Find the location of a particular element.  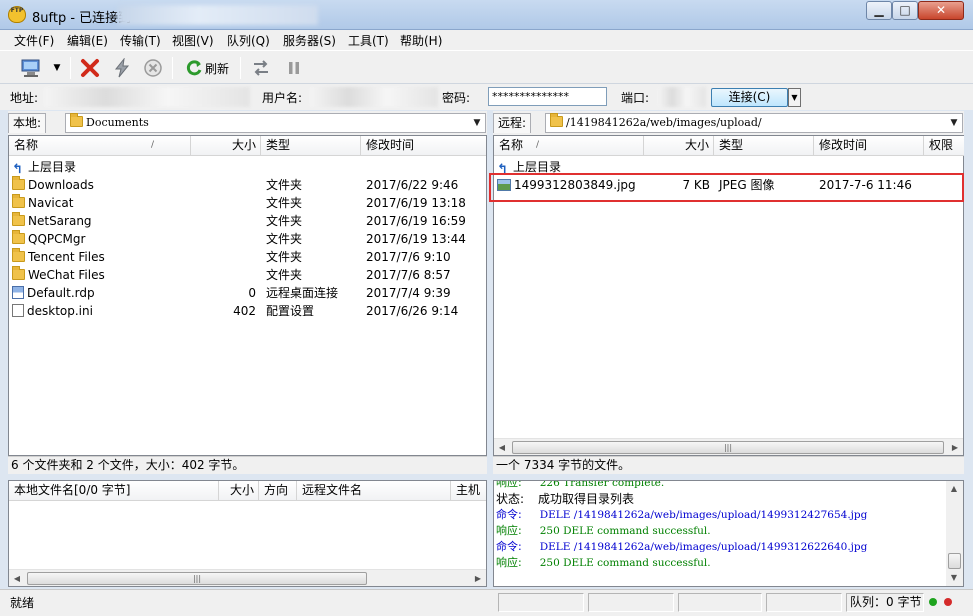

refresh-button: 刷新 is located at coordinates (207, 68).